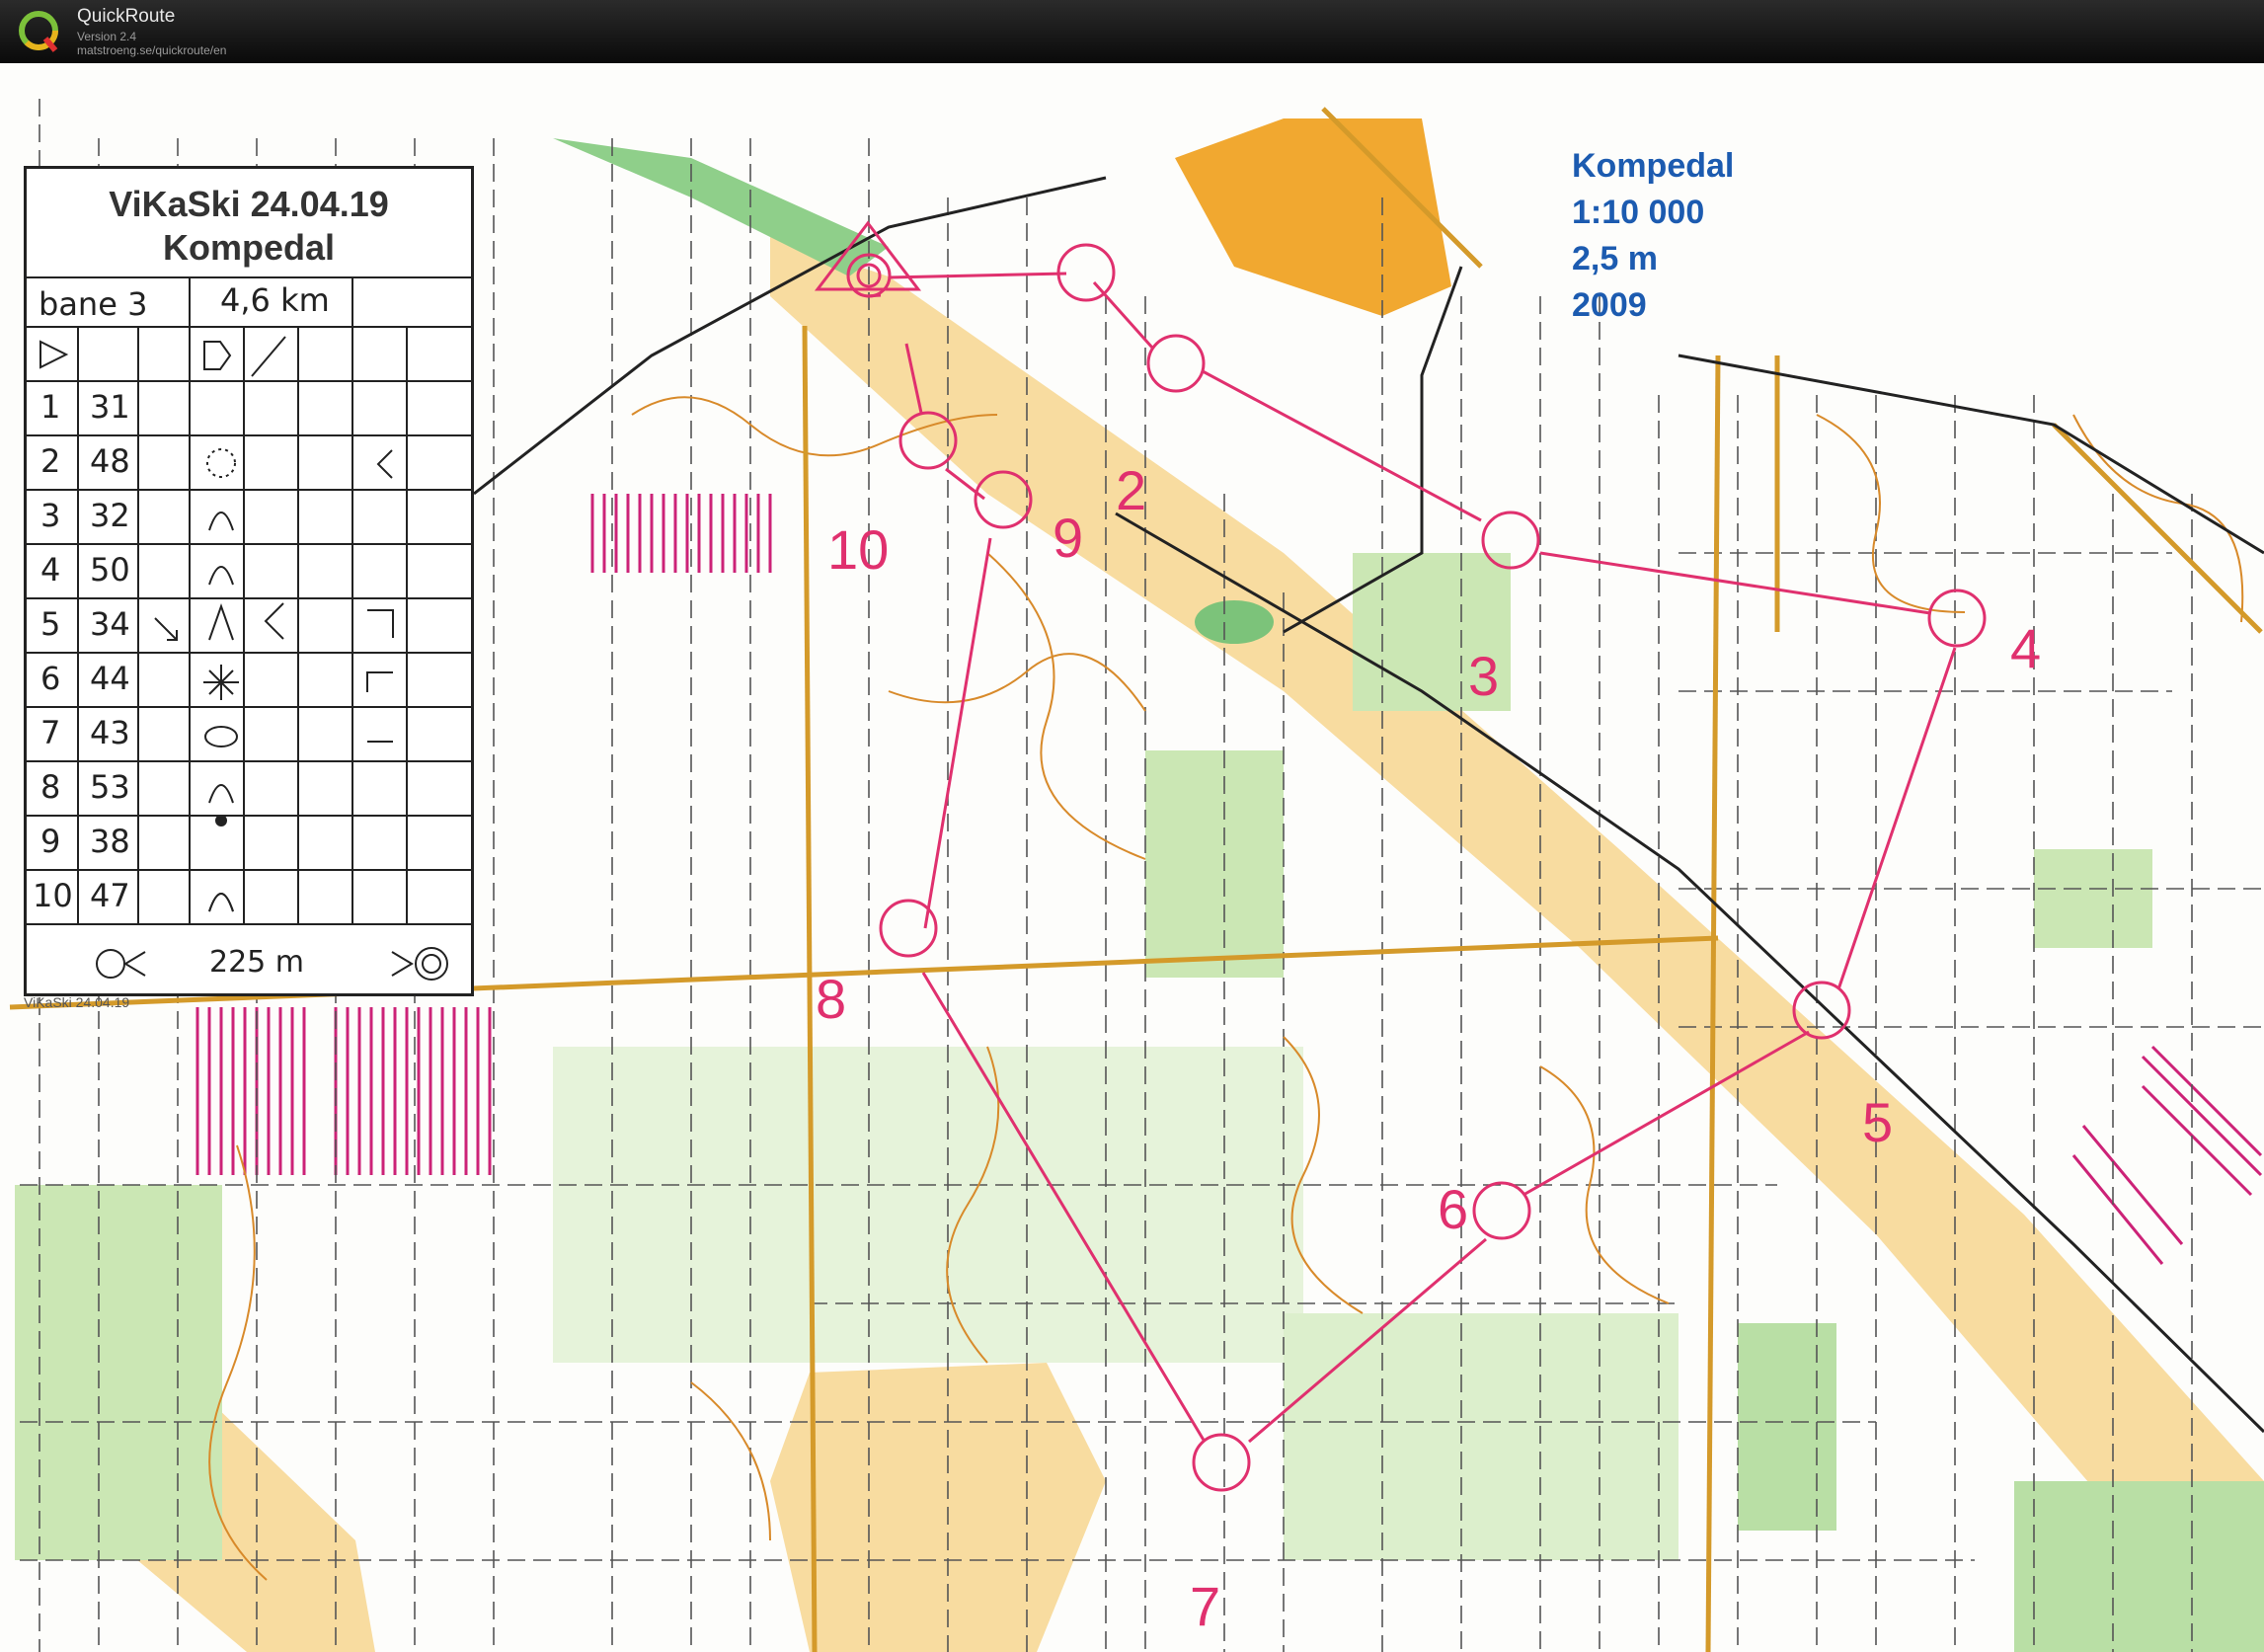  Describe the element at coordinates (50, 407) in the screenshot. I see `legend-control-num: 1` at that location.